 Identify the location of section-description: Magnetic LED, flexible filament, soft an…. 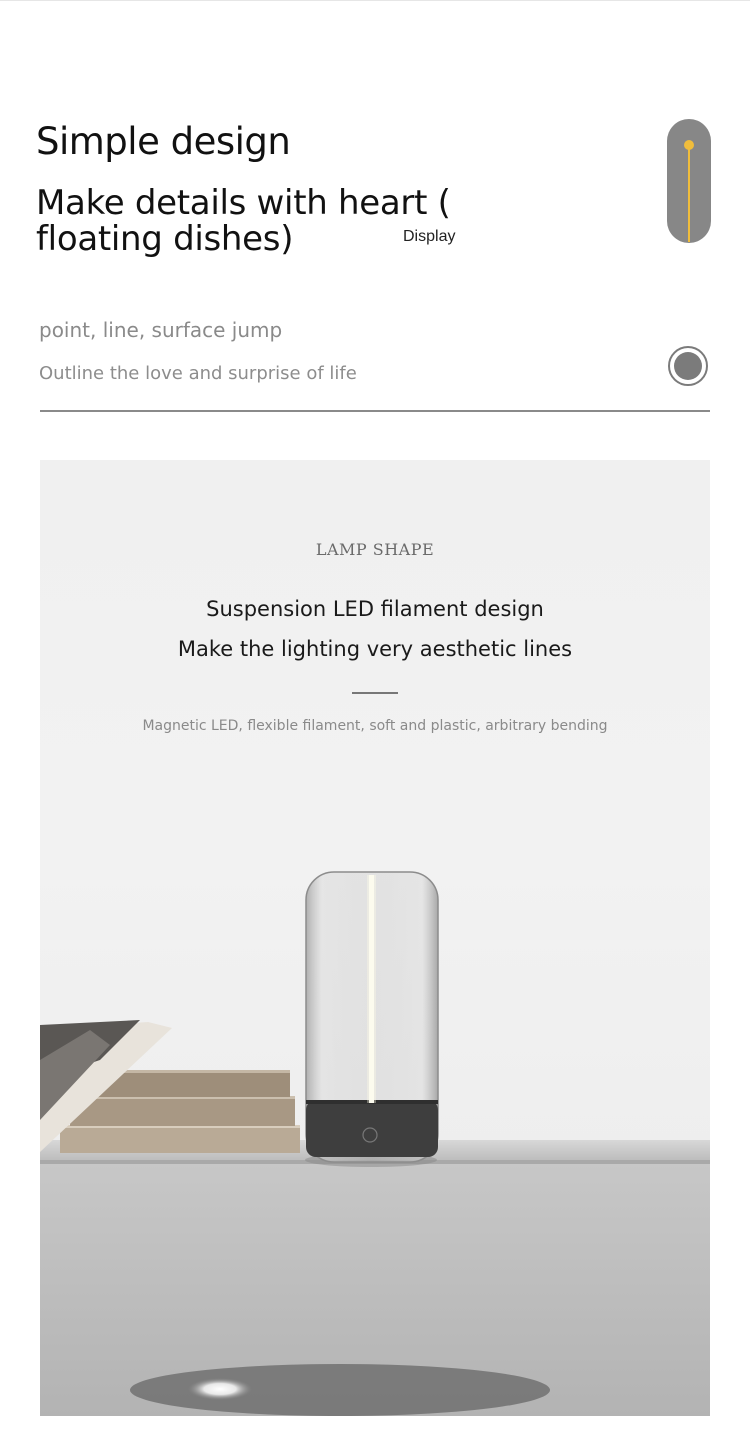
(375, 726).